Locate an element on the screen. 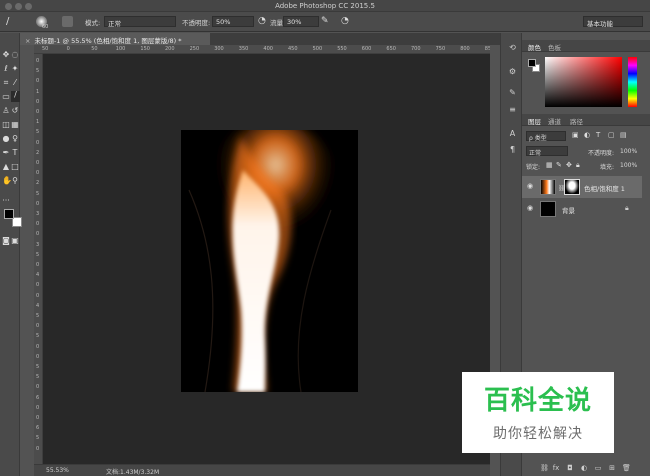  tab-layers: 图层 is located at coordinates (534, 121).